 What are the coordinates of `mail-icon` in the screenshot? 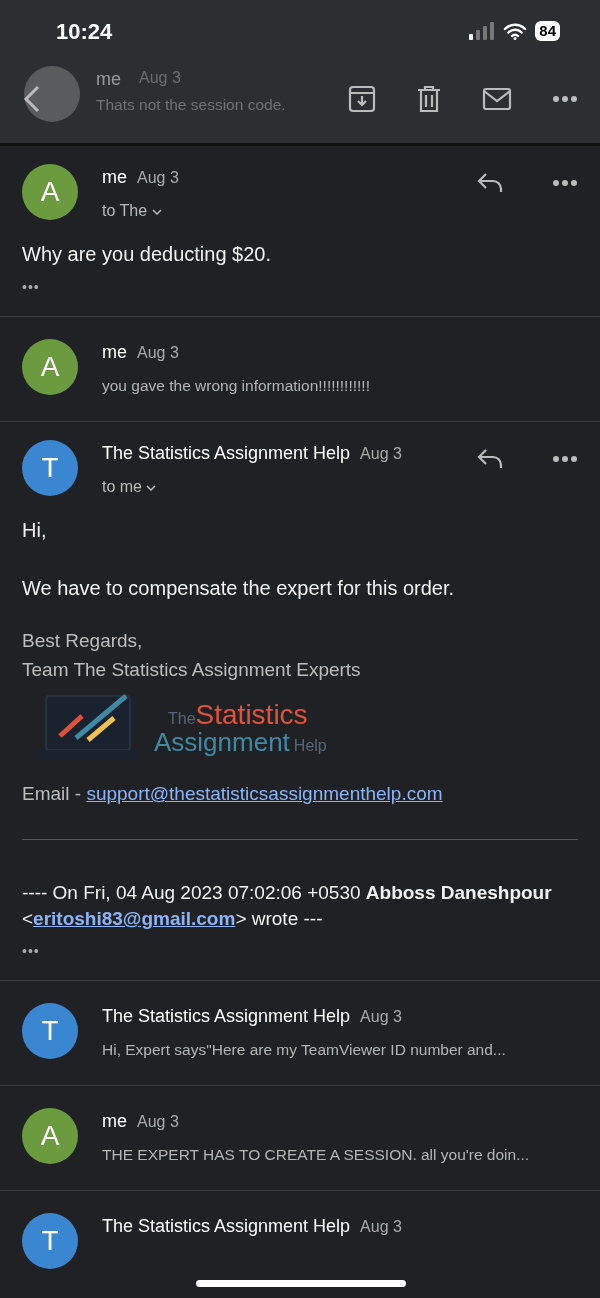 It's located at (497, 99).